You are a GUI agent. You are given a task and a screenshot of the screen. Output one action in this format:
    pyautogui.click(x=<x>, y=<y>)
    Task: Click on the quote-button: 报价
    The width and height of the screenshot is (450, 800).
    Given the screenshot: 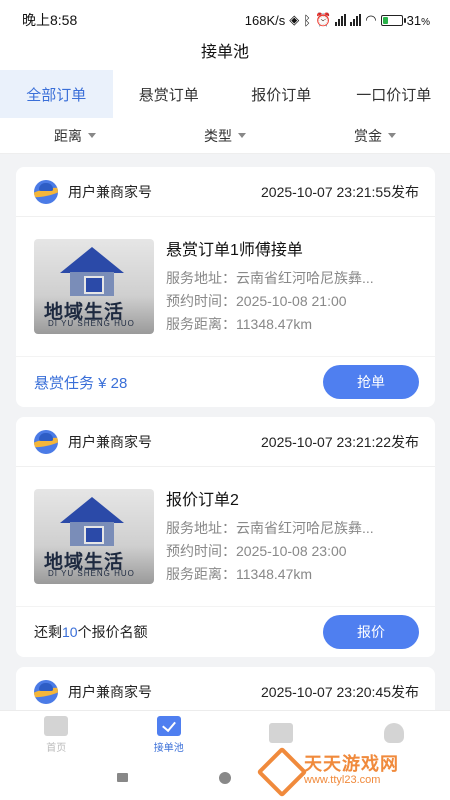 What is the action you would take?
    pyautogui.click(x=371, y=632)
    